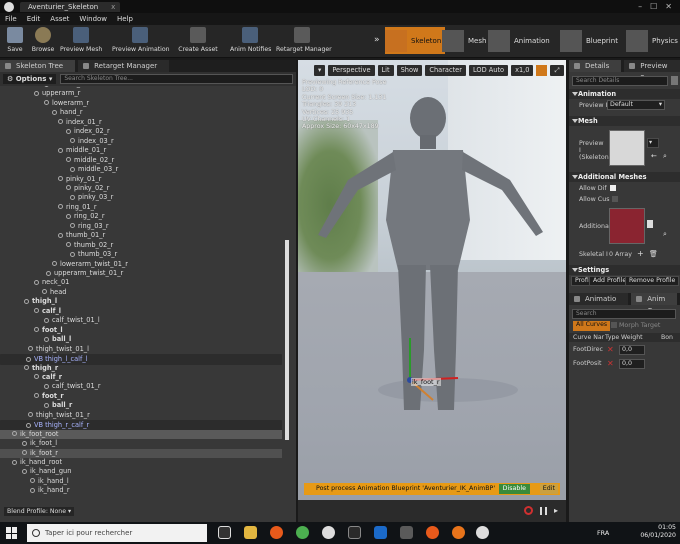  Describe the element at coordinates (141, 94) in the screenshot. I see `list-item: upperarm_r` at that location.